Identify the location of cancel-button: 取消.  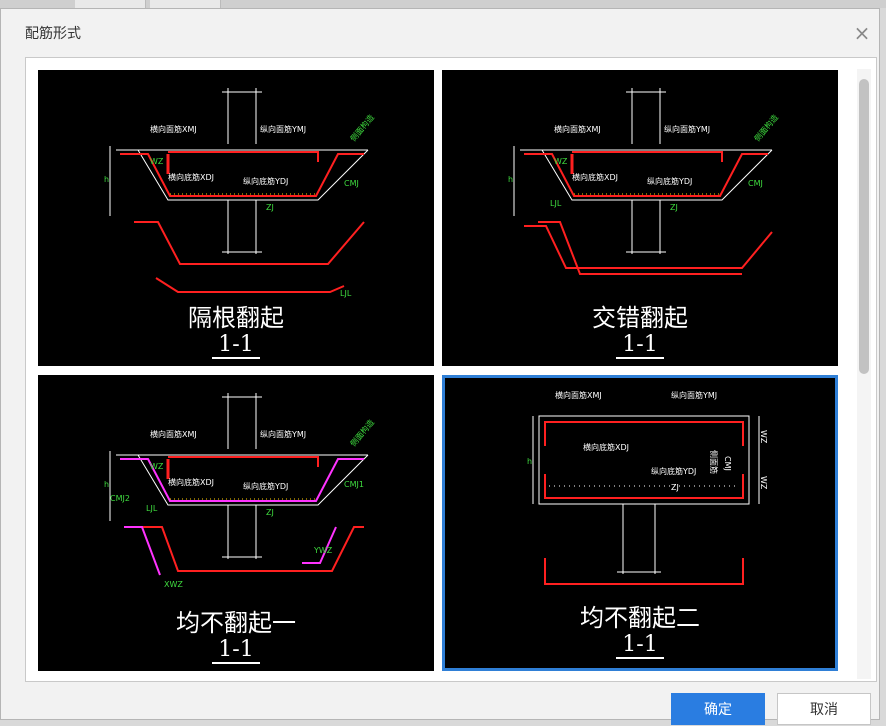
(824, 709).